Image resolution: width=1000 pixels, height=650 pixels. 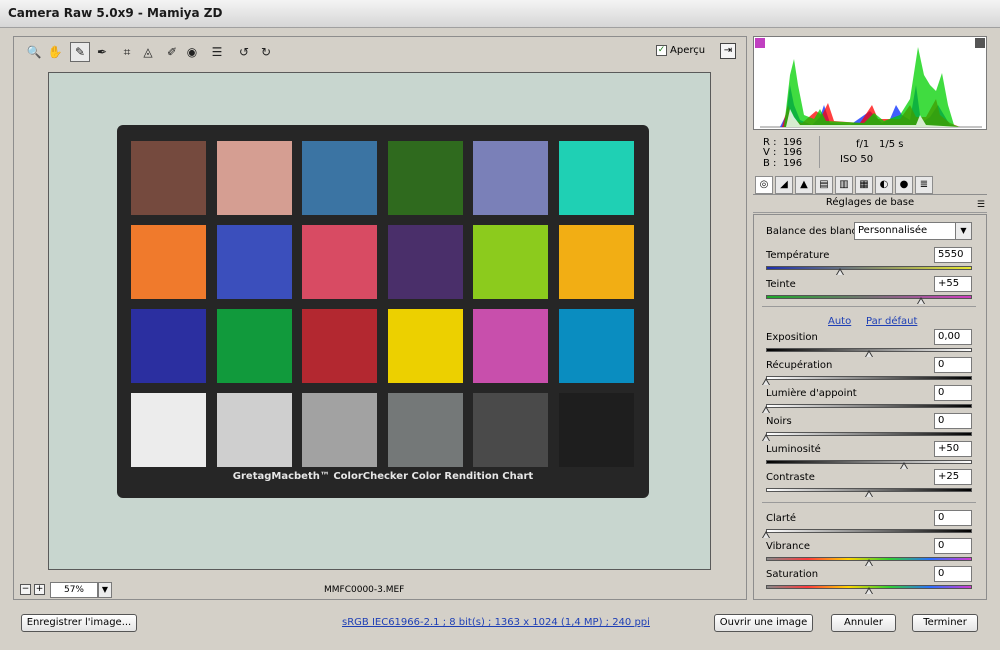 What do you see at coordinates (864, 185) in the screenshot?
I see `lens-icon: ▦` at bounding box center [864, 185].